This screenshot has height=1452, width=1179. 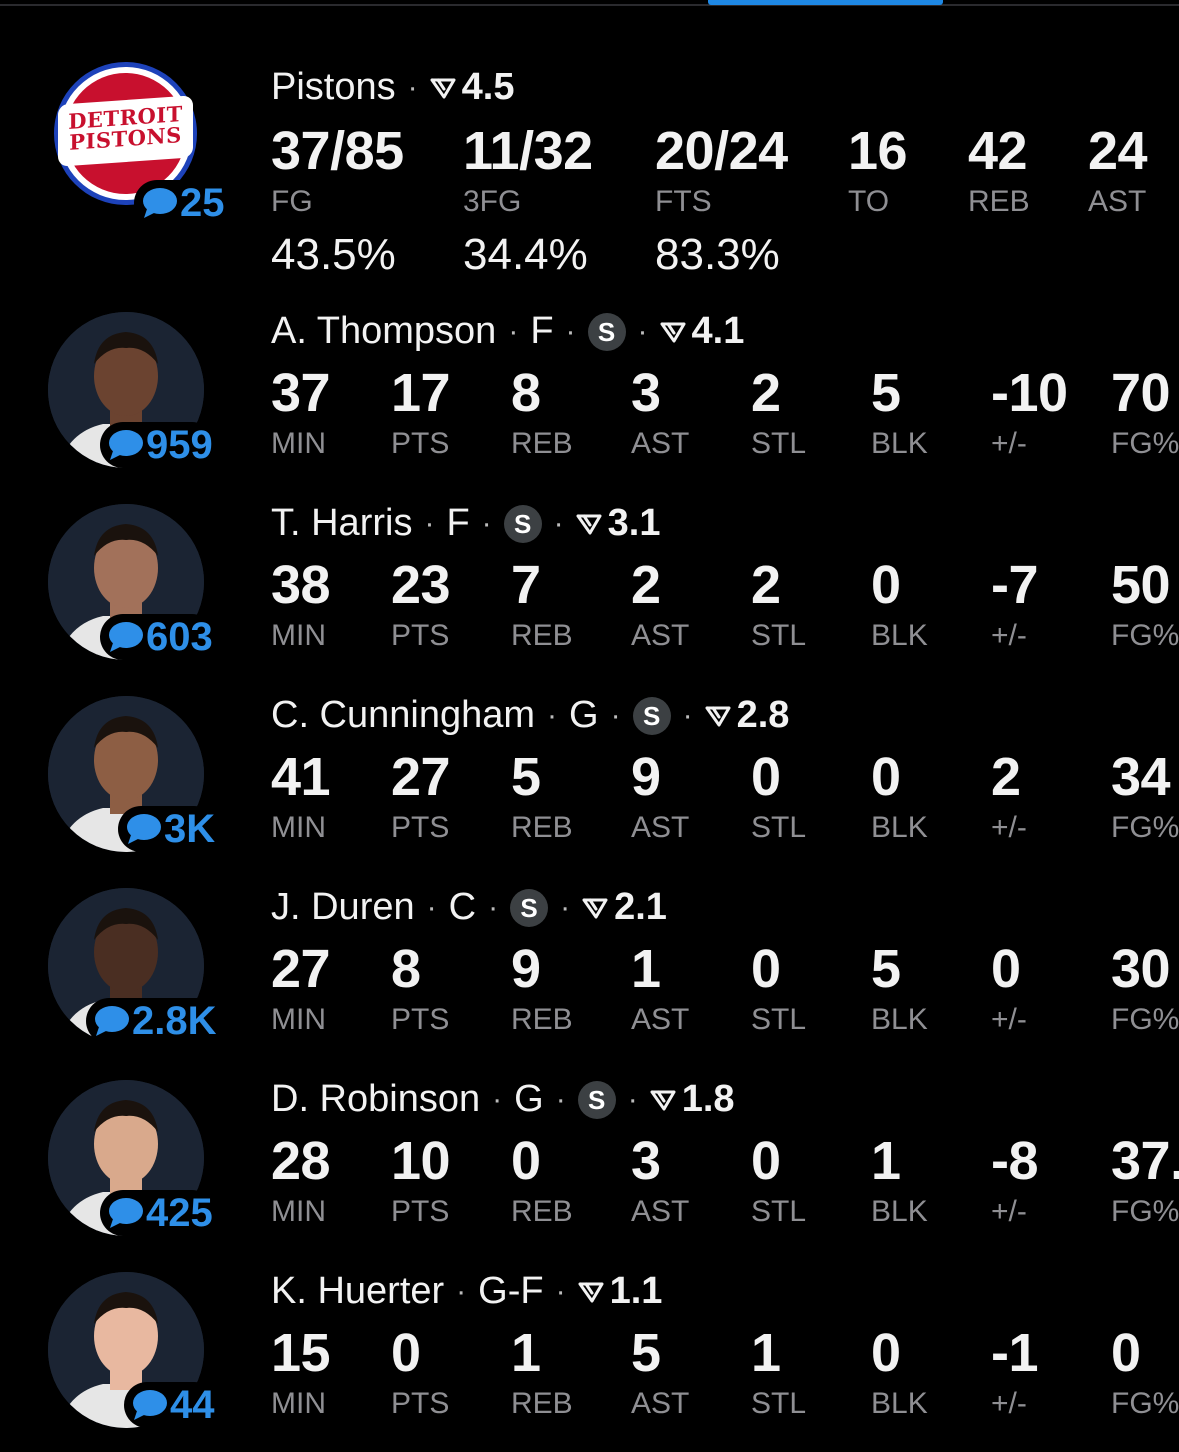 What do you see at coordinates (333, 87) in the screenshot?
I see `team-name: Pistons` at bounding box center [333, 87].